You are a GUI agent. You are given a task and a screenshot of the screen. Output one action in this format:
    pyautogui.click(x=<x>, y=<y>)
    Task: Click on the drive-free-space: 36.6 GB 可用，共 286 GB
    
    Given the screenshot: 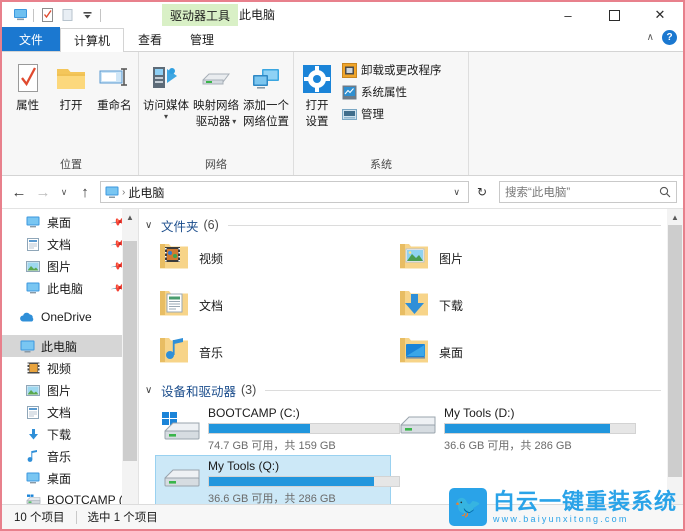 What is the action you would take?
    pyautogui.click(x=508, y=446)
    